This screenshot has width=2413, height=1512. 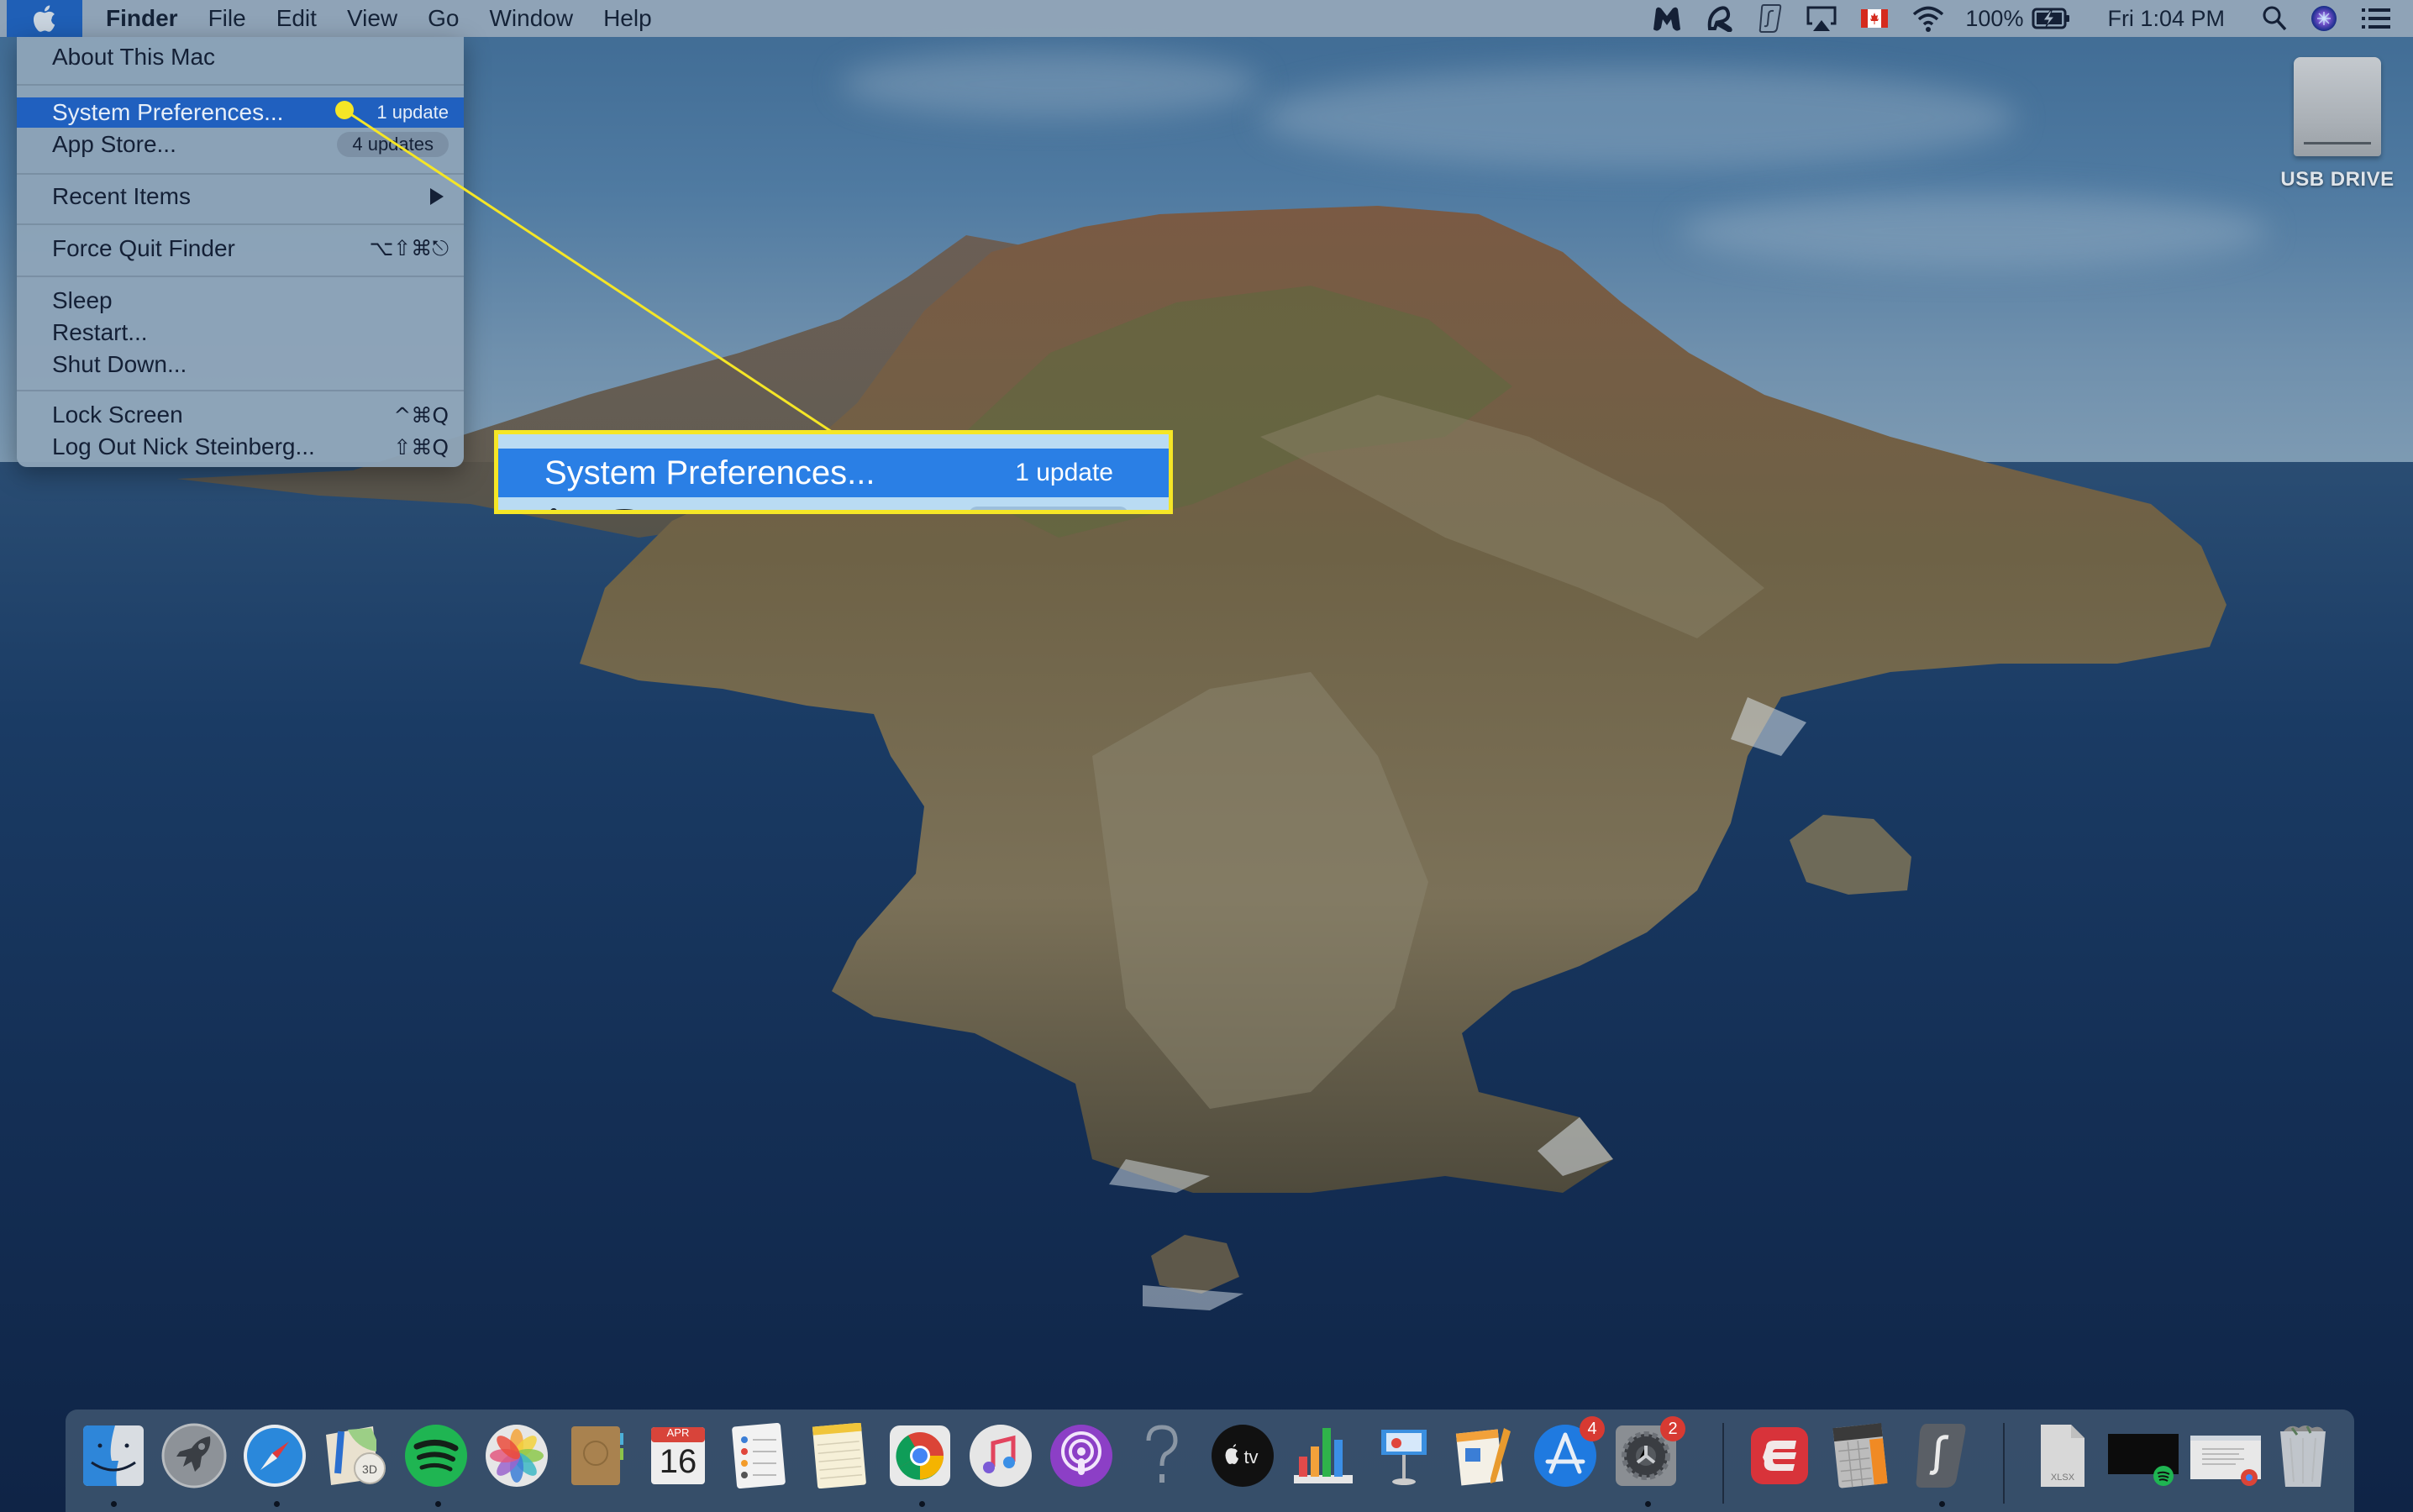 What do you see at coordinates (627, 18) in the screenshot?
I see `menu-help: Help` at bounding box center [627, 18].